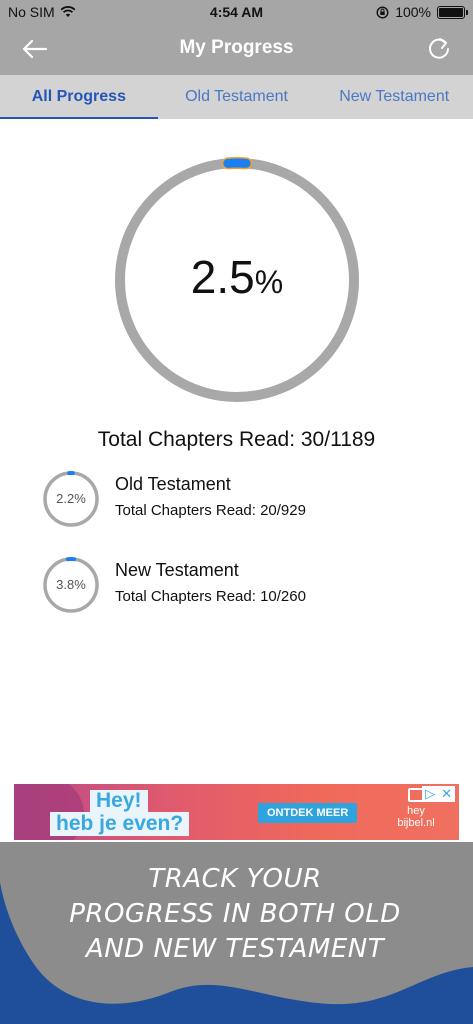 Image resolution: width=473 pixels, height=1024 pixels. What do you see at coordinates (439, 48) in the screenshot?
I see `refresh-icon` at bounding box center [439, 48].